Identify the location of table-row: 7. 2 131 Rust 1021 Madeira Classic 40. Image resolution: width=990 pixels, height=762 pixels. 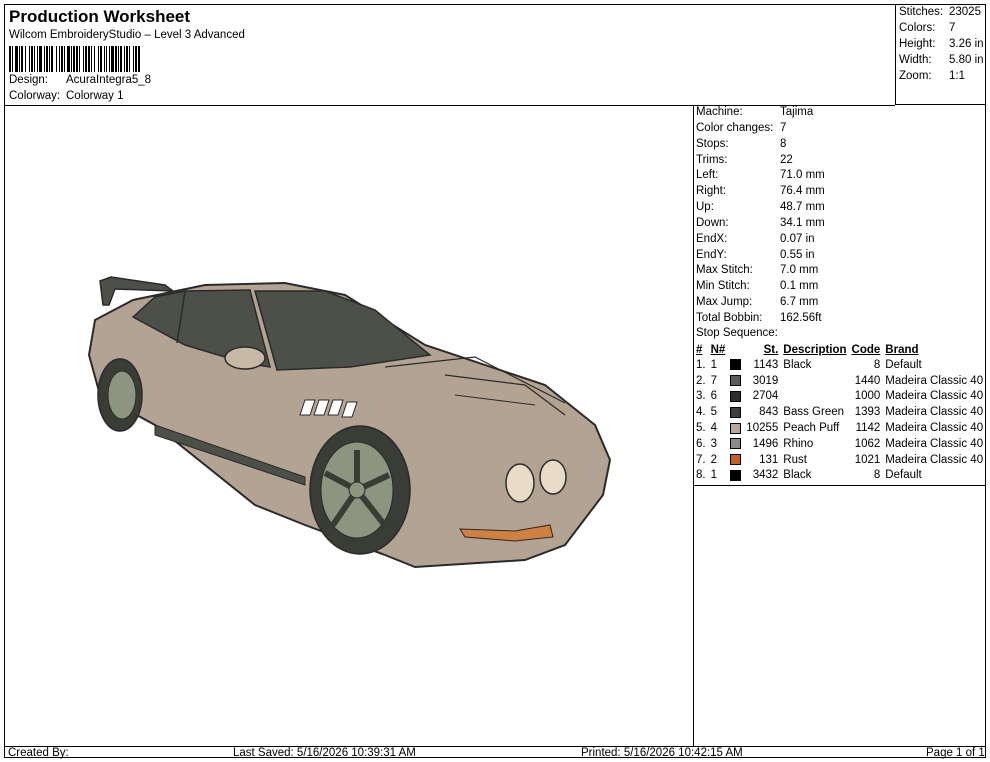
(840, 460).